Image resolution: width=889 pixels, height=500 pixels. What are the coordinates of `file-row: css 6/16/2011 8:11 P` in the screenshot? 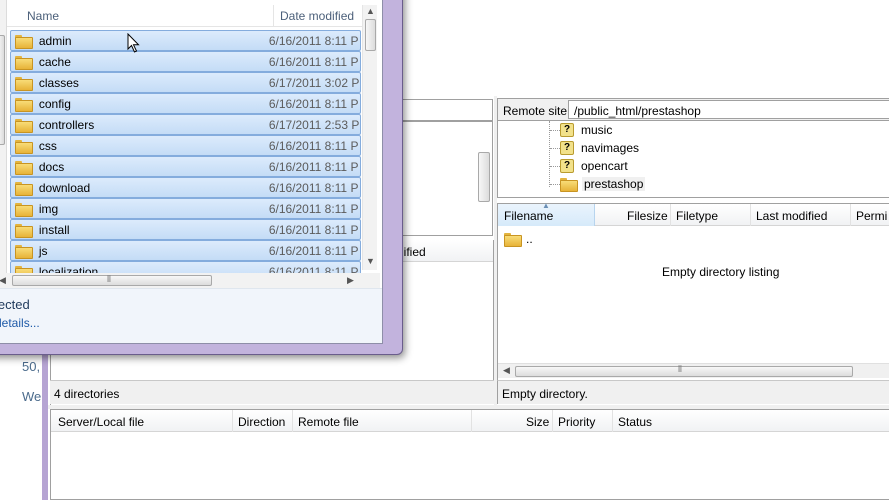 It's located at (185, 145).